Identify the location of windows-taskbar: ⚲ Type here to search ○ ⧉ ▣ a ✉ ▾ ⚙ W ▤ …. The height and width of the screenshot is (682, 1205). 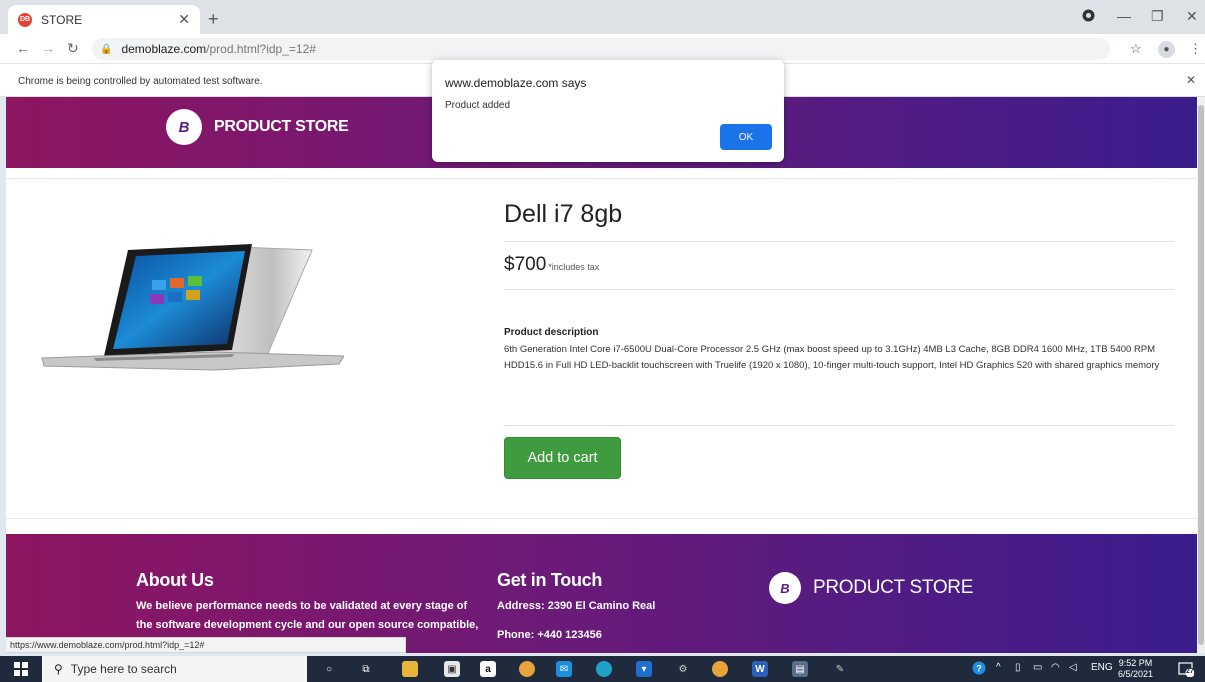
(602, 669).